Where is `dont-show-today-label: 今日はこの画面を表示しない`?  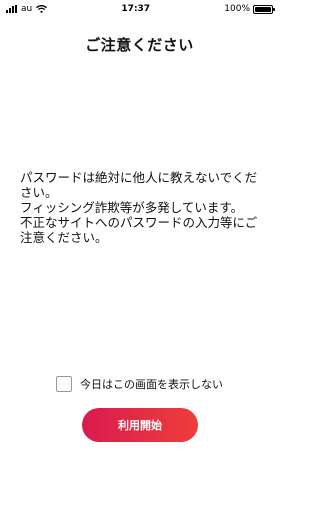
dont-show-today-label: 今日はこの画面を表示しない is located at coordinates (151, 384).